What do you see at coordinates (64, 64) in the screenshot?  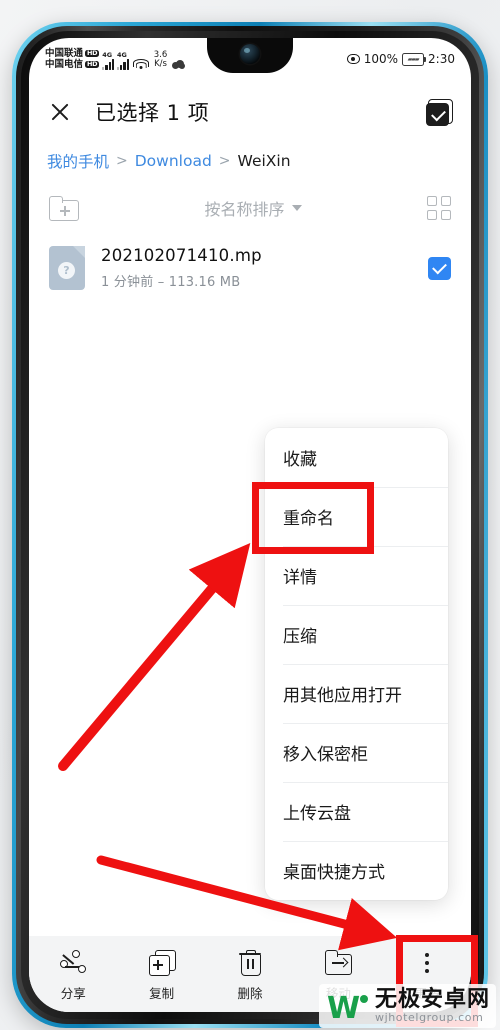 I see `carrier-2-label: 中国电信` at bounding box center [64, 64].